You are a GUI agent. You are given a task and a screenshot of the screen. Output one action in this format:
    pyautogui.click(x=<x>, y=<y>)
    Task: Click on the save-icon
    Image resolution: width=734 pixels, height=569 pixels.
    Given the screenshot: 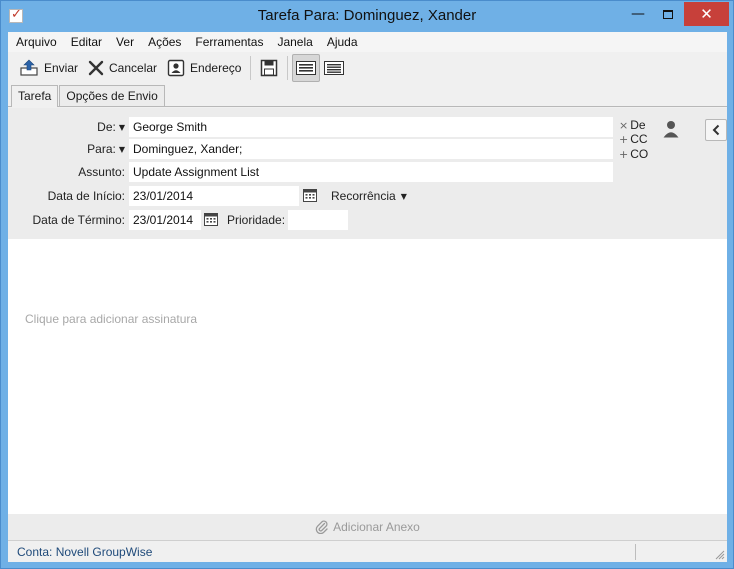 What is the action you would take?
    pyautogui.click(x=269, y=68)
    